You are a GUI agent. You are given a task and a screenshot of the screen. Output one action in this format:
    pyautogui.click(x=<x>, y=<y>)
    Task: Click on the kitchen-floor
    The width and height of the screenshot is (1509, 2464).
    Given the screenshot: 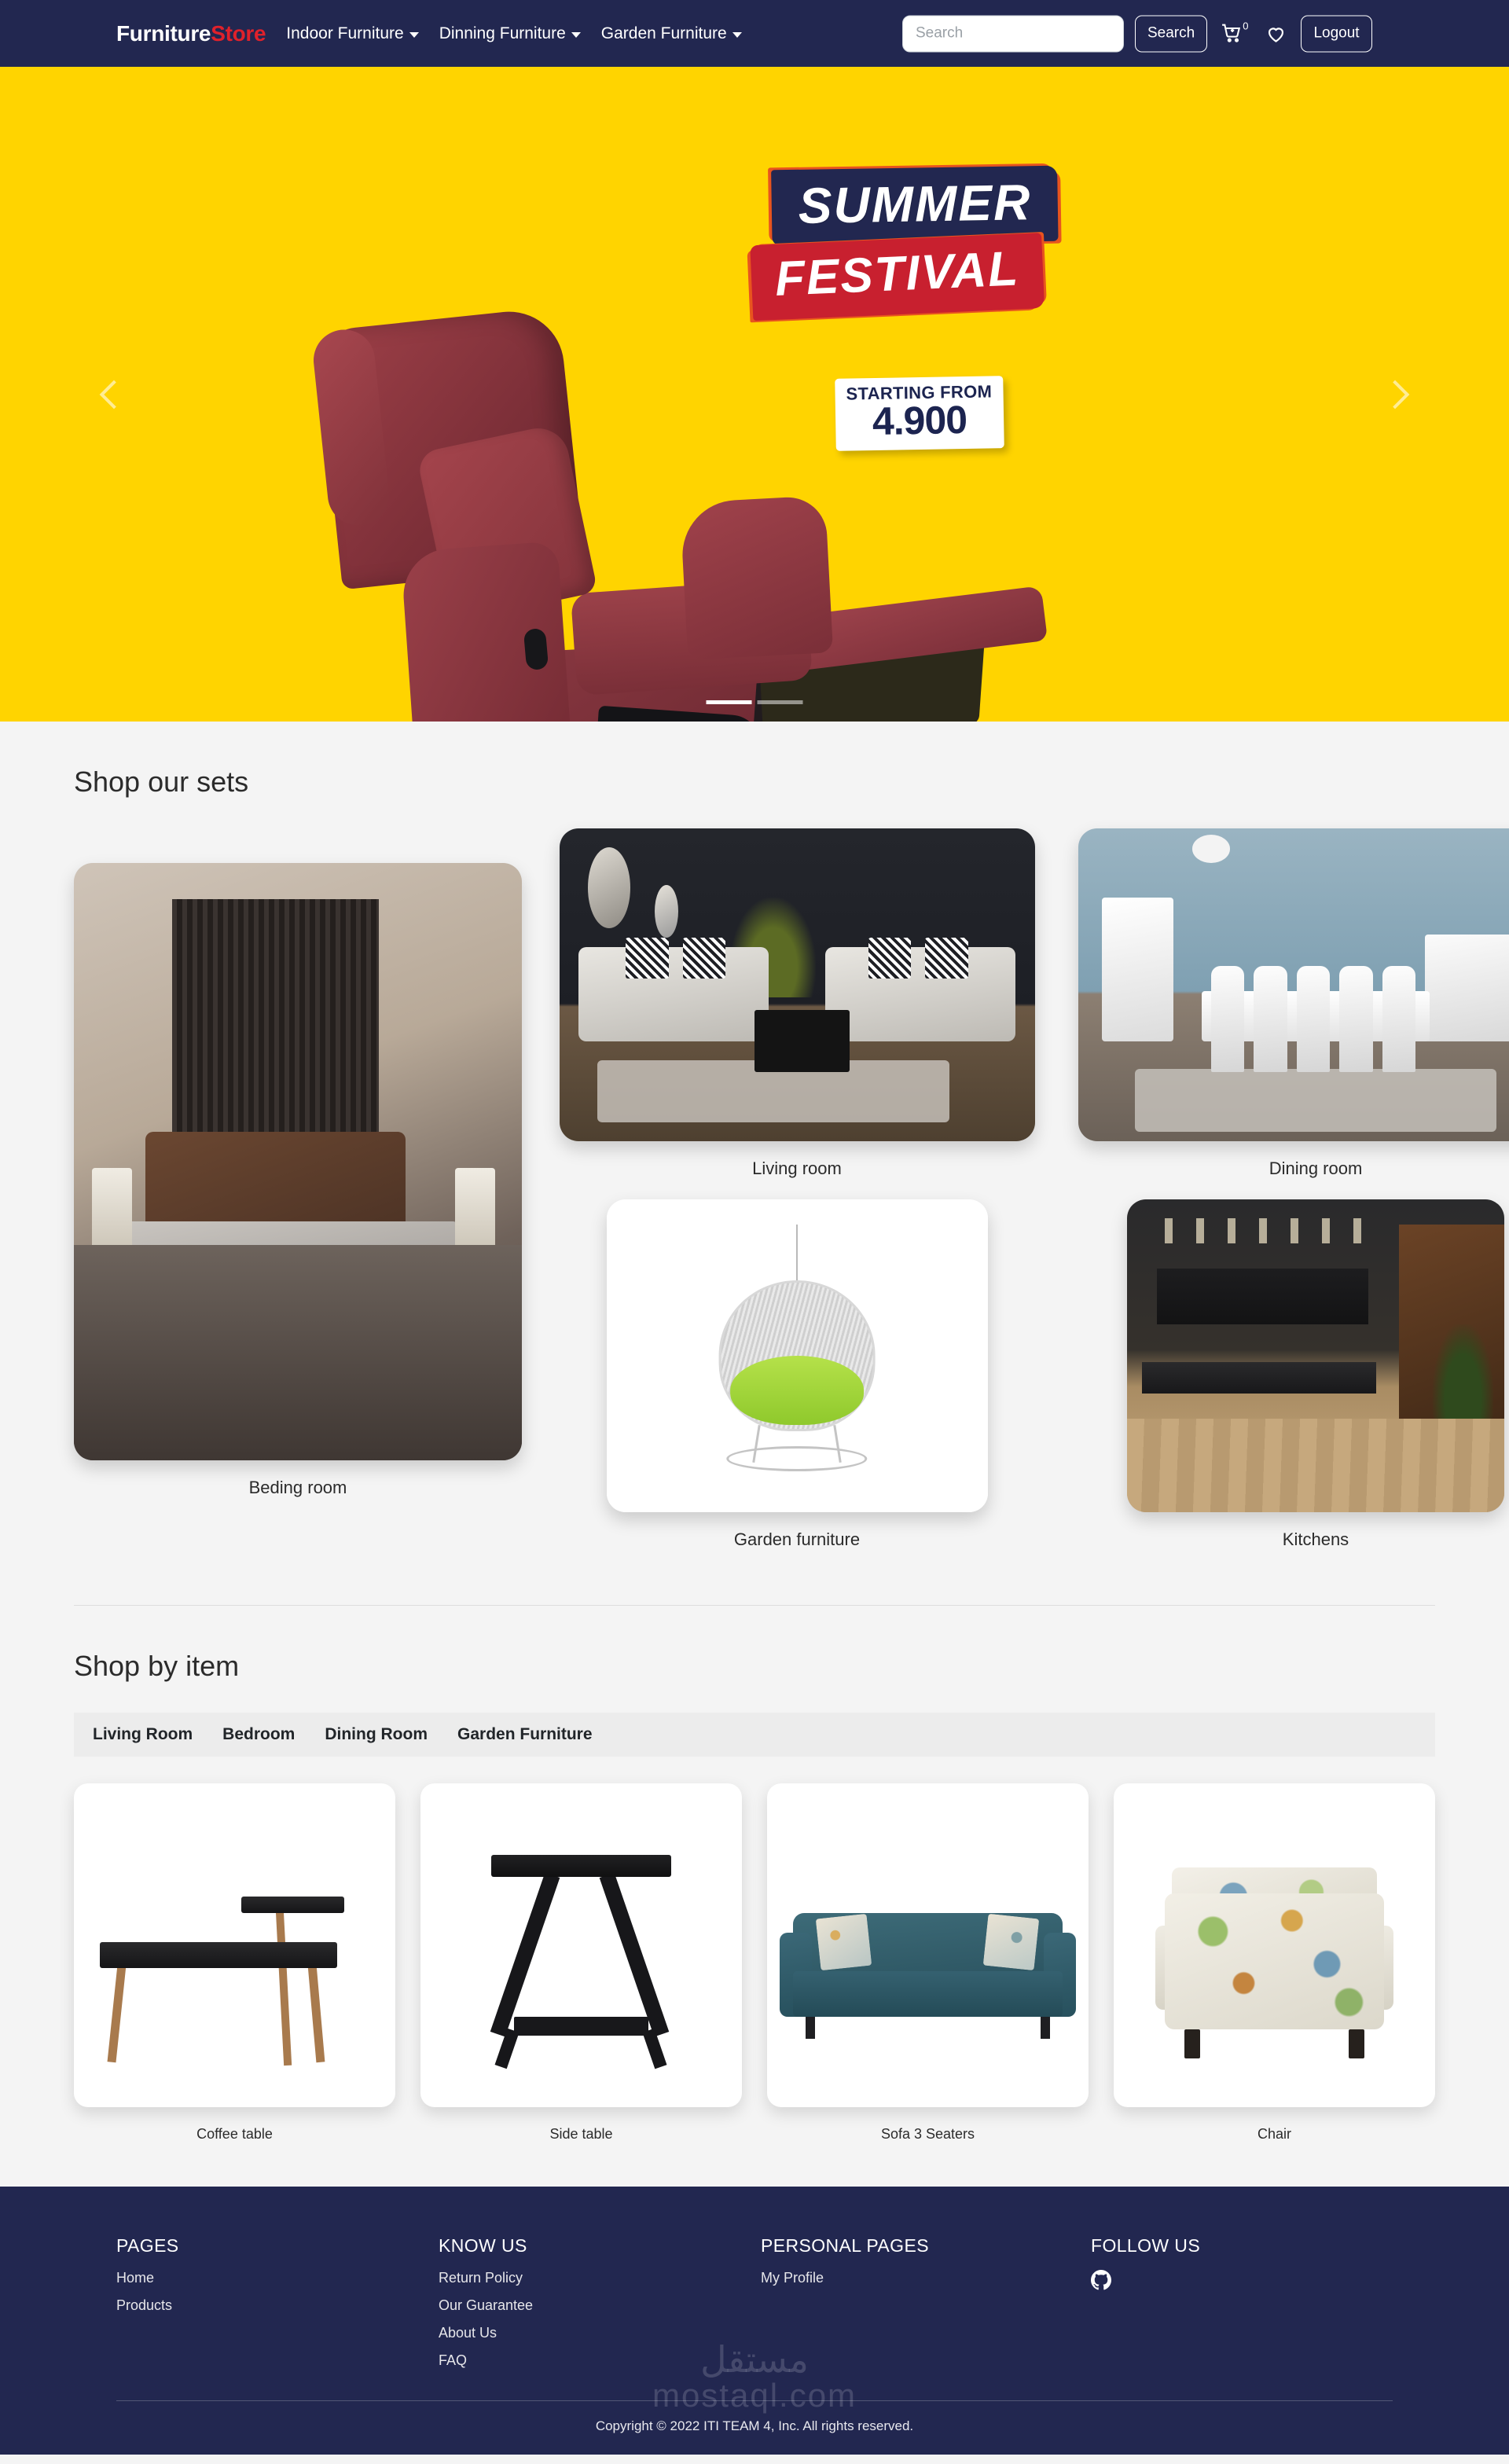 What is the action you would take?
    pyautogui.click(x=1315, y=1465)
    